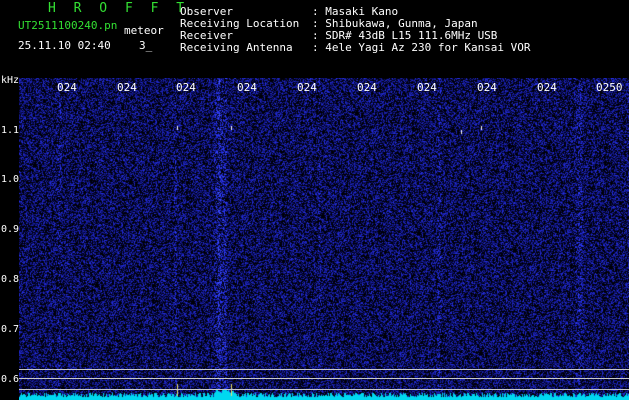 Image resolution: width=629 pixels, height=400 pixels. I want to click on y-tick-label: 0.6, so click(9, 379).